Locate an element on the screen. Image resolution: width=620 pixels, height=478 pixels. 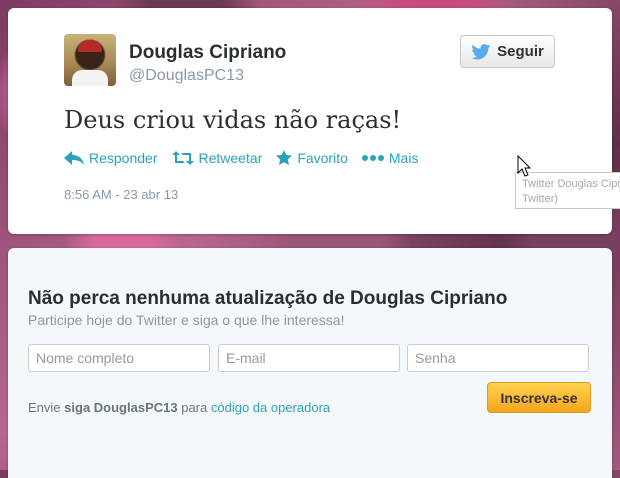
reply-arrow-icon is located at coordinates (74, 158).